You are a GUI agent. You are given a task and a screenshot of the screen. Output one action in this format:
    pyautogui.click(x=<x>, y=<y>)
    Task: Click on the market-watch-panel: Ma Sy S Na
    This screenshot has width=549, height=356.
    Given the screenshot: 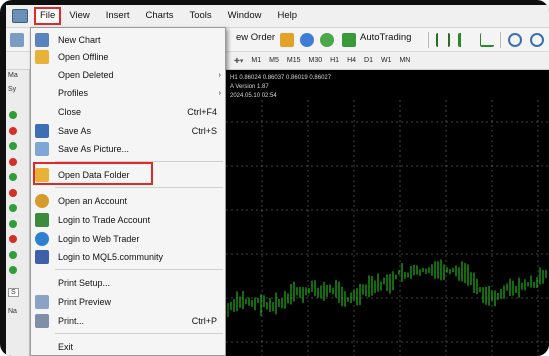 What is the action you would take?
    pyautogui.click(x=18, y=213)
    